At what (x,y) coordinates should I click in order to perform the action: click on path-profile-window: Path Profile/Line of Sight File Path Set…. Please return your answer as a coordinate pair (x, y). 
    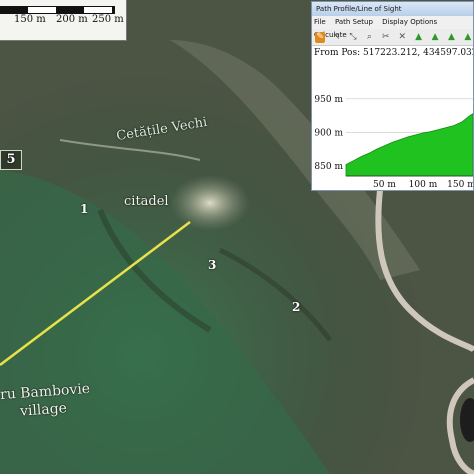
    Looking at the image, I should click on (392, 96).